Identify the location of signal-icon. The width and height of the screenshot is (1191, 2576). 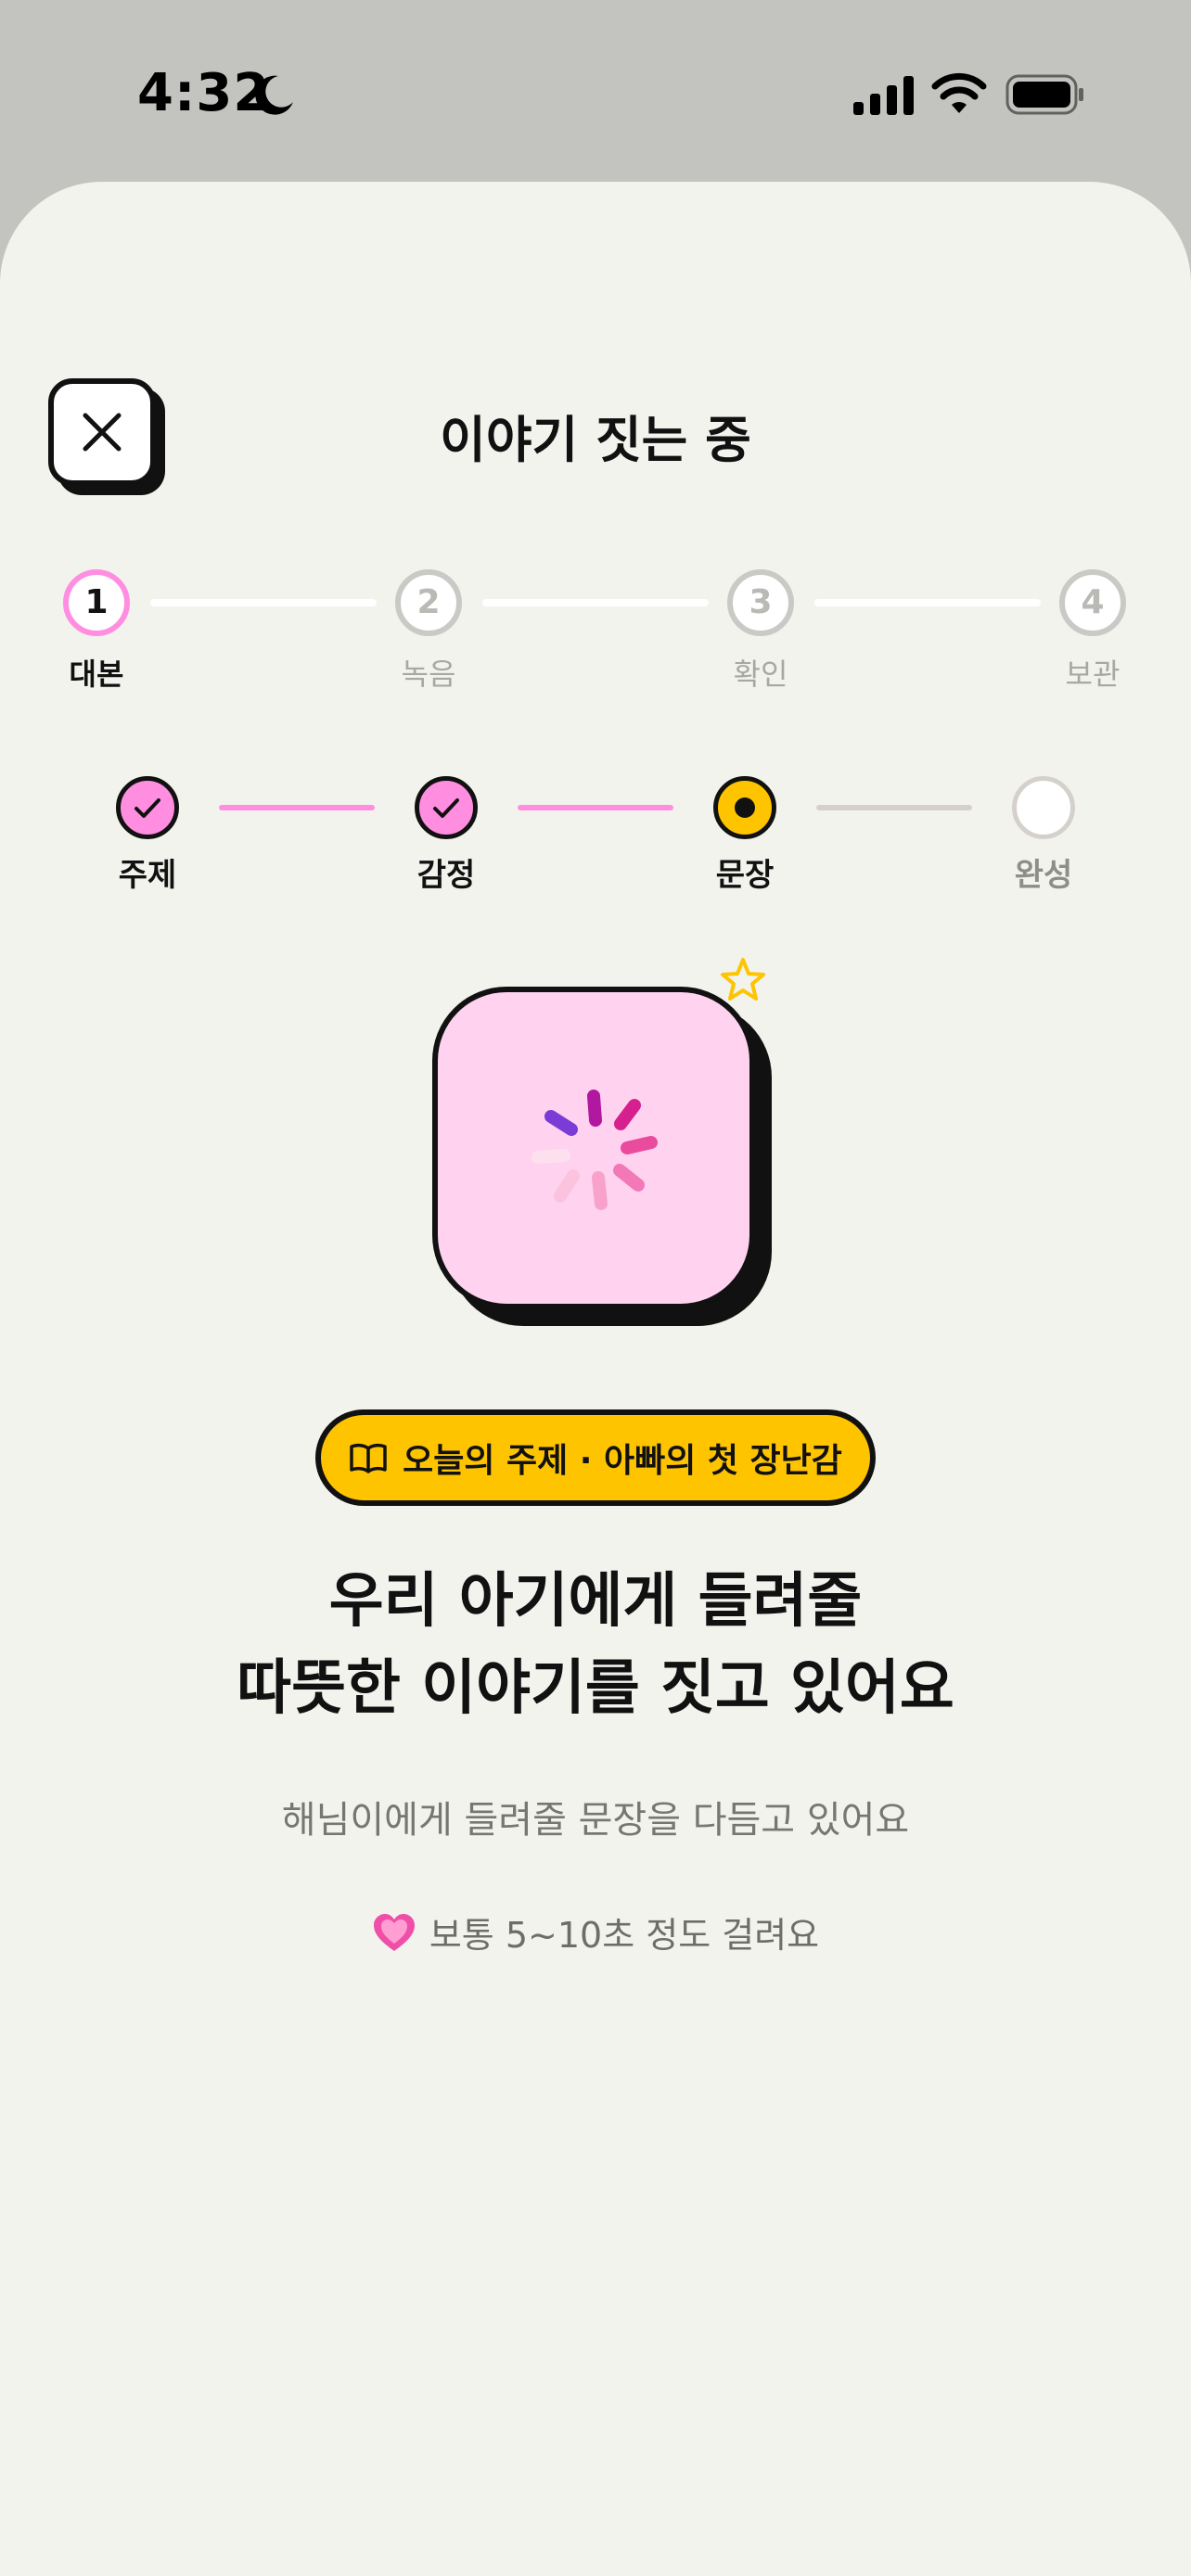
(883, 95).